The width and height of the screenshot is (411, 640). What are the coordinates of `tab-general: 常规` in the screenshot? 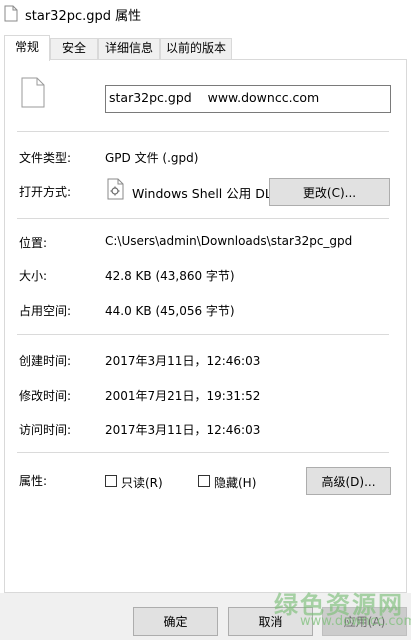 It's located at (27, 48).